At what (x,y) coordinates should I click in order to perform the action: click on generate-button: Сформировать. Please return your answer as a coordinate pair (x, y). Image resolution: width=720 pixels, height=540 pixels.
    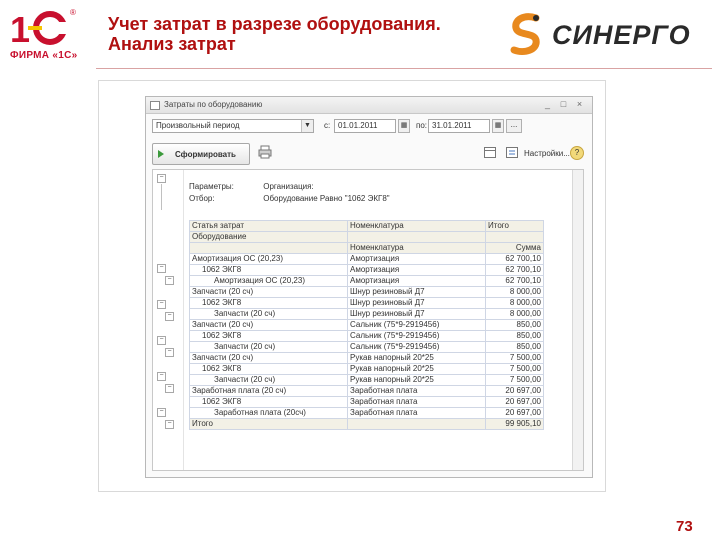
    Looking at the image, I should click on (201, 154).